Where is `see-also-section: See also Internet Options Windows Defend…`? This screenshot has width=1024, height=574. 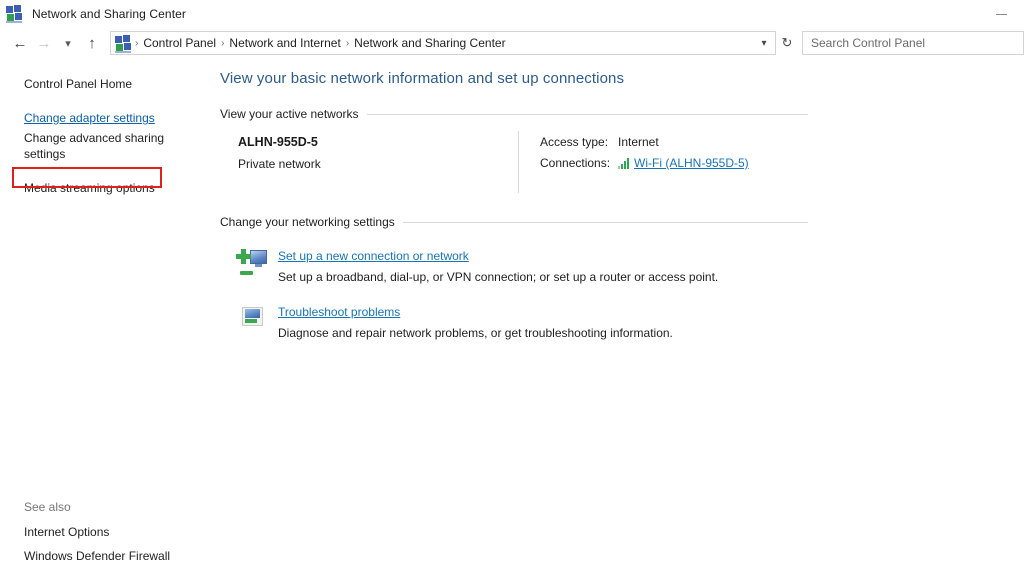
see-also-section: See also Internet Options Windows Defend… is located at coordinates (105, 537).